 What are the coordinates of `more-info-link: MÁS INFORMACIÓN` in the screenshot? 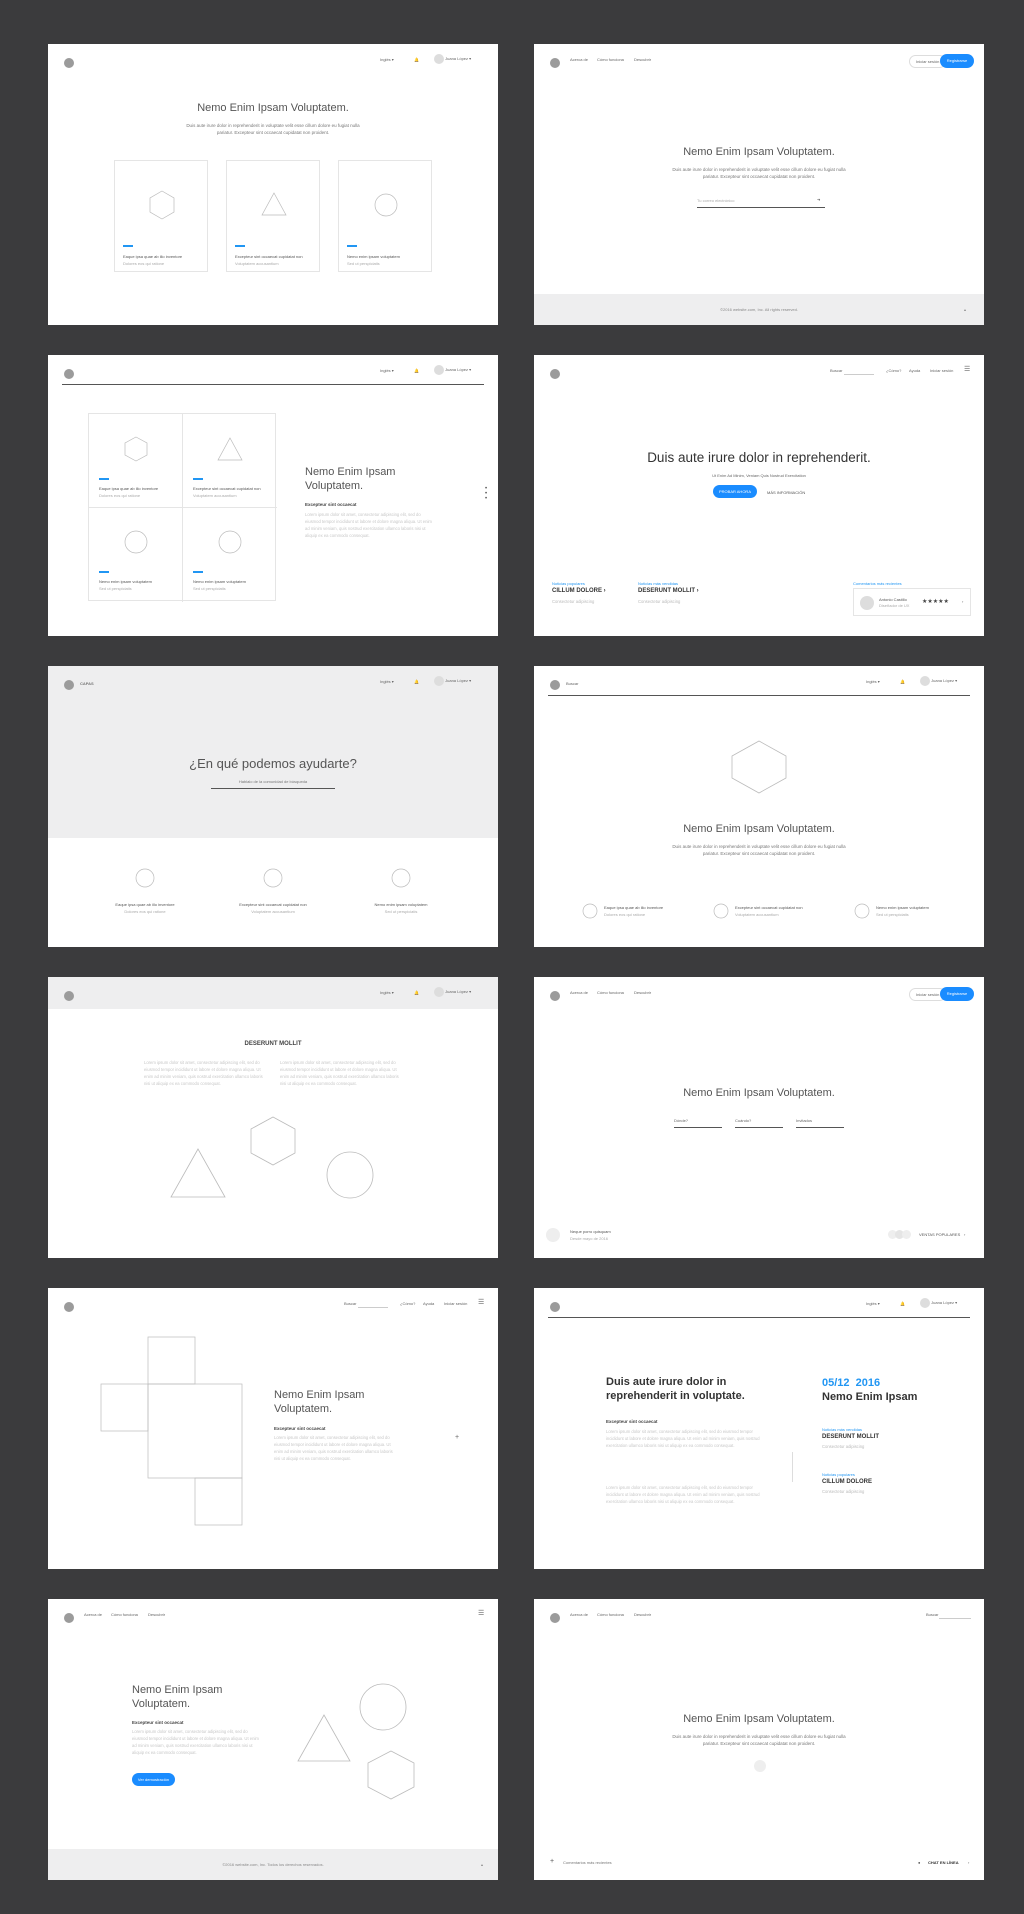 It's located at (786, 492).